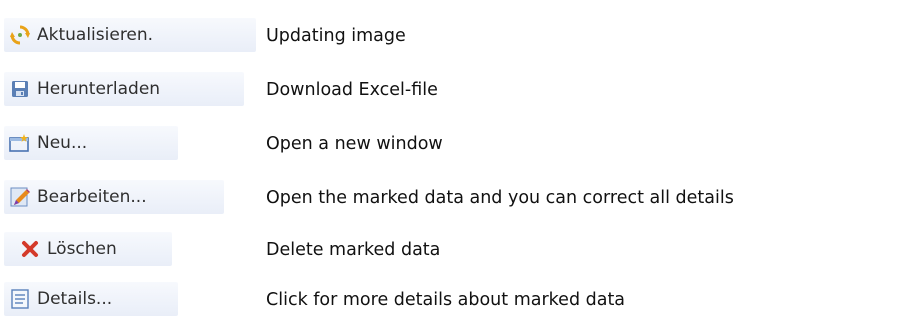 The width and height of the screenshot is (911, 323). I want to click on delete-button-label: Löschen, so click(82, 249).